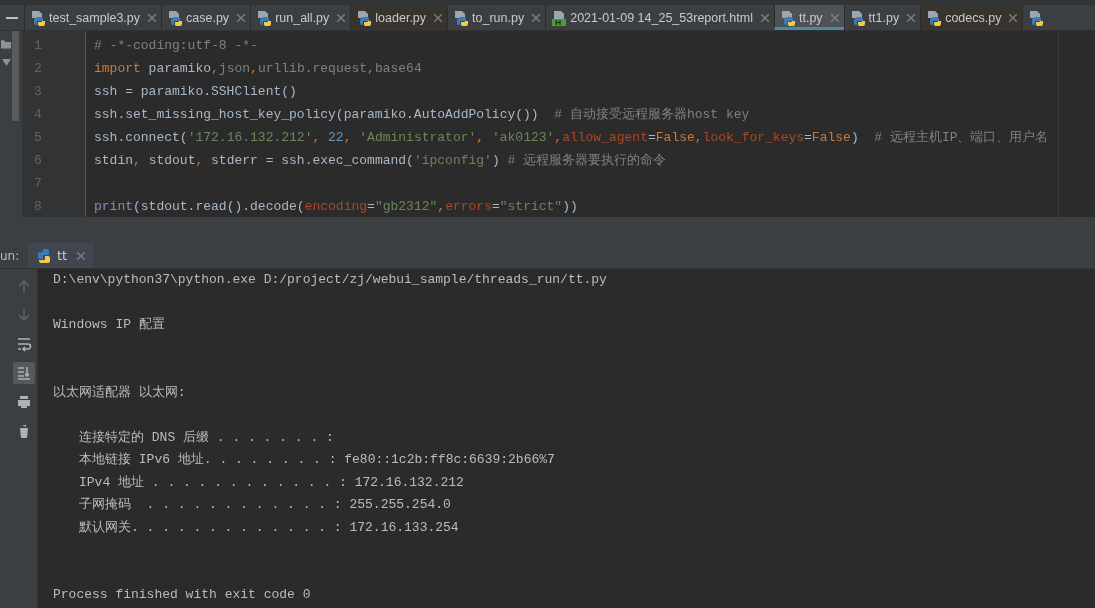  I want to click on code-line: stdin, stdout, stderr = ssh.exec_command('ipconfig') # 远程服务器要执行的命令, so click(380, 160).